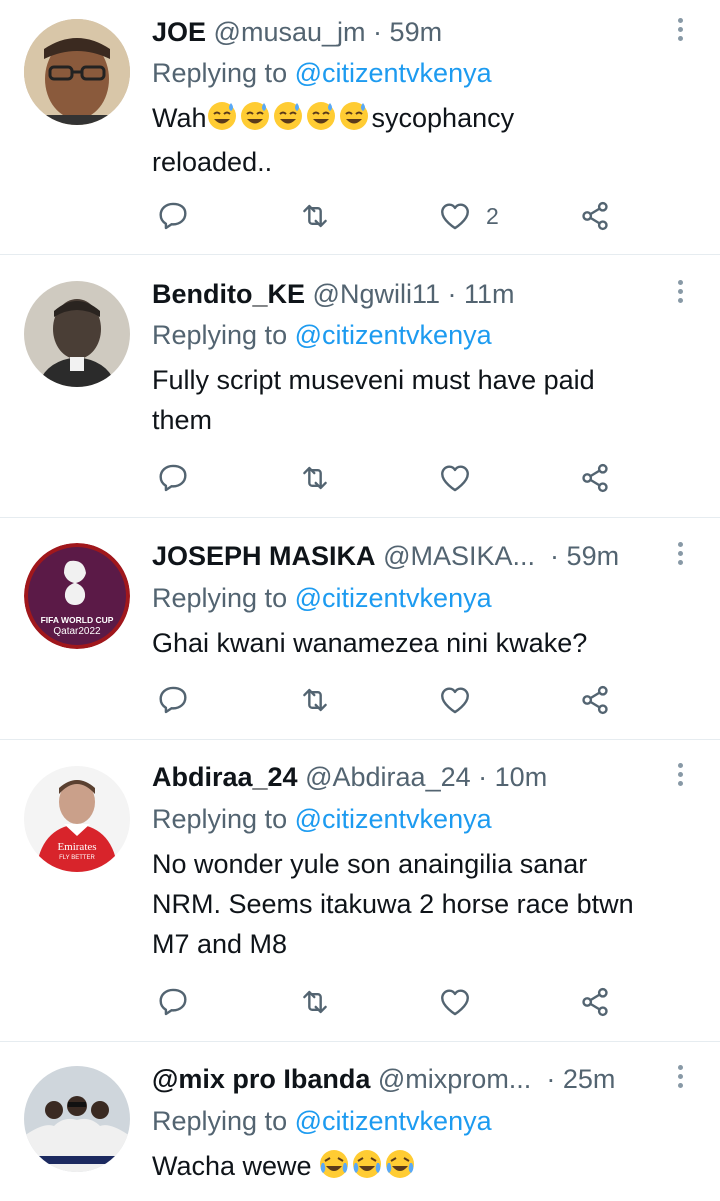 The image size is (720, 1201). What do you see at coordinates (77, 858) in the screenshot?
I see `avatar-text: FLY BETTER` at bounding box center [77, 858].